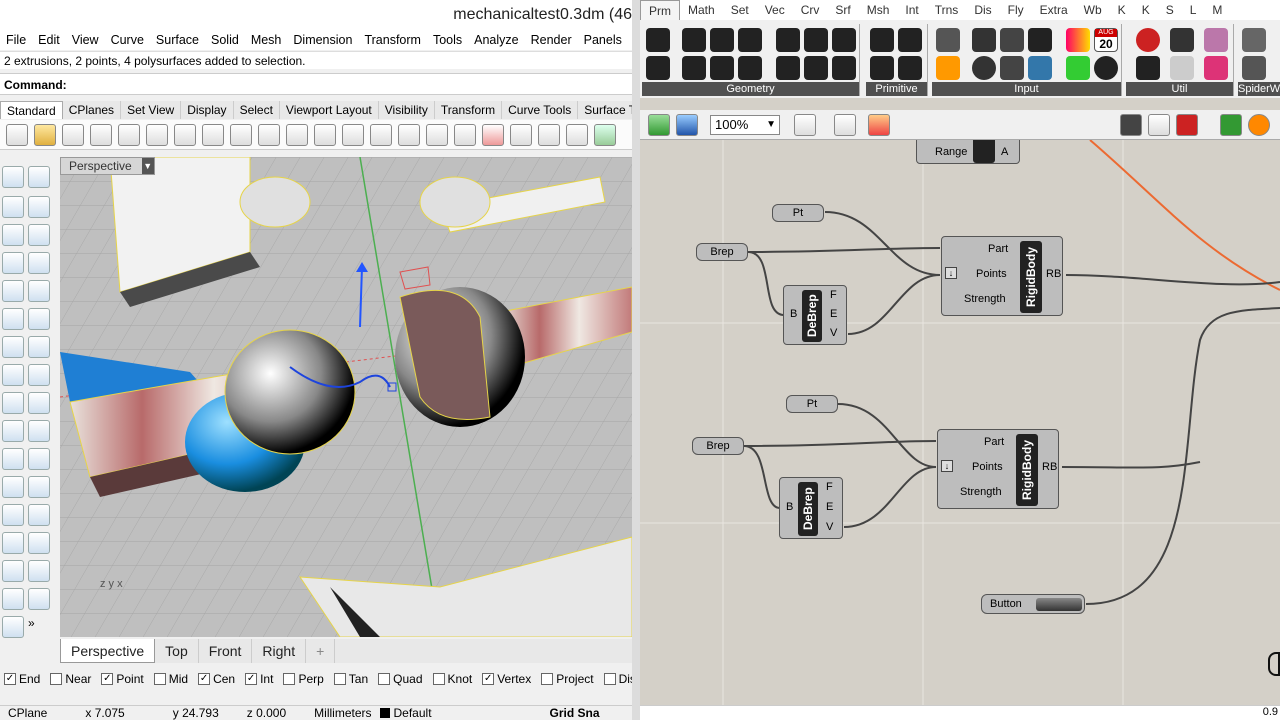 Image resolution: width=1280 pixels, height=720 pixels. What do you see at coordinates (13, 543) in the screenshot?
I see `align-icon` at bounding box center [13, 543].